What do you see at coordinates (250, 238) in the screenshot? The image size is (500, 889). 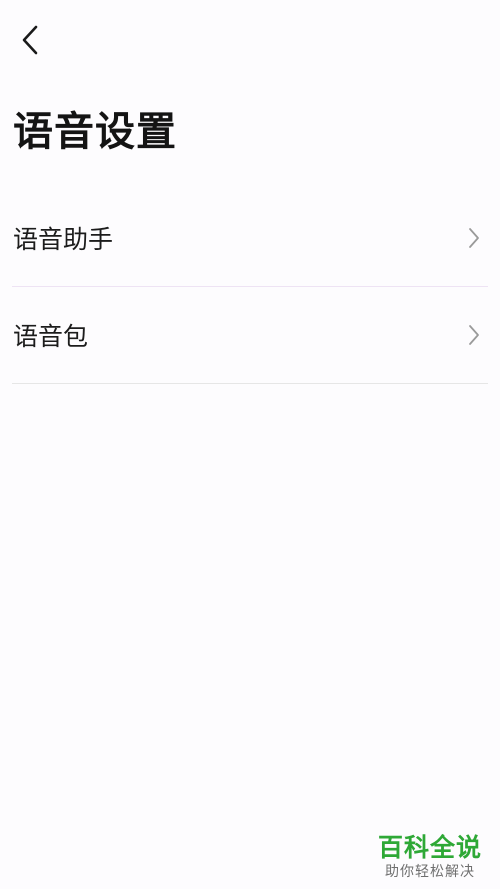 I see `list-item-voice-assistant: 语音助手` at bounding box center [250, 238].